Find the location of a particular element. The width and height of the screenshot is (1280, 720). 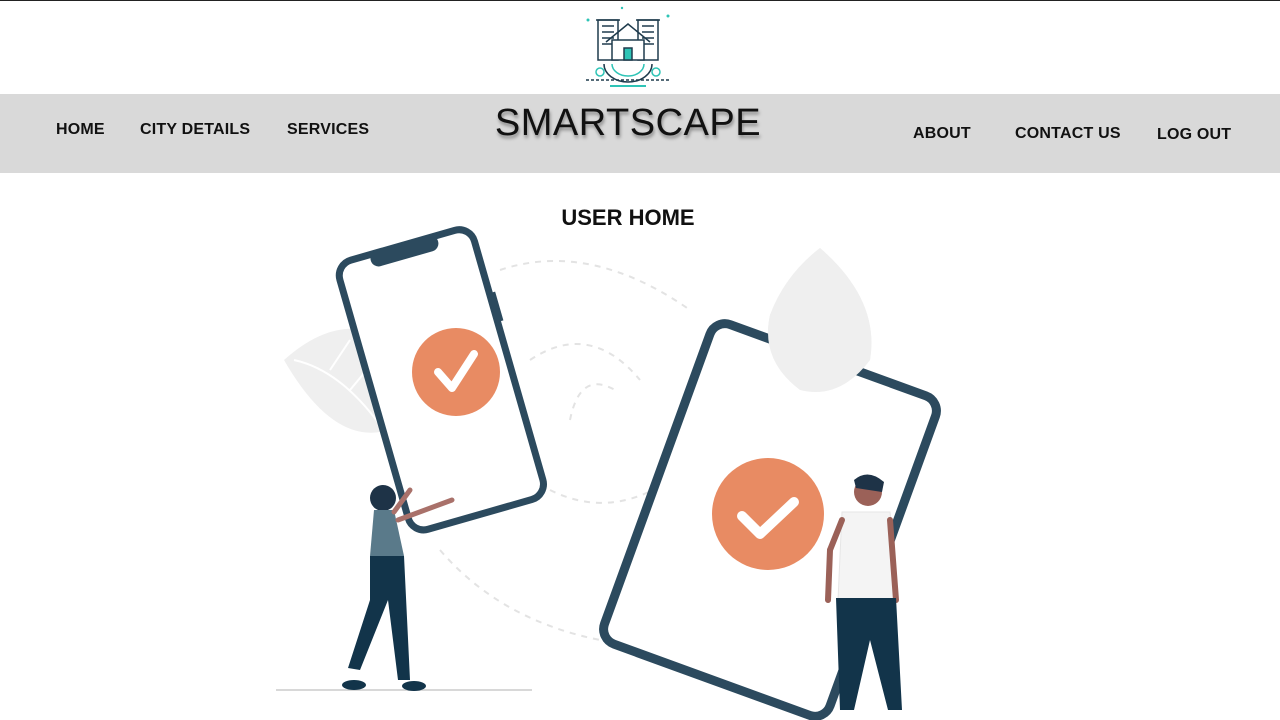

nav-home-link: HOME is located at coordinates (80, 130).